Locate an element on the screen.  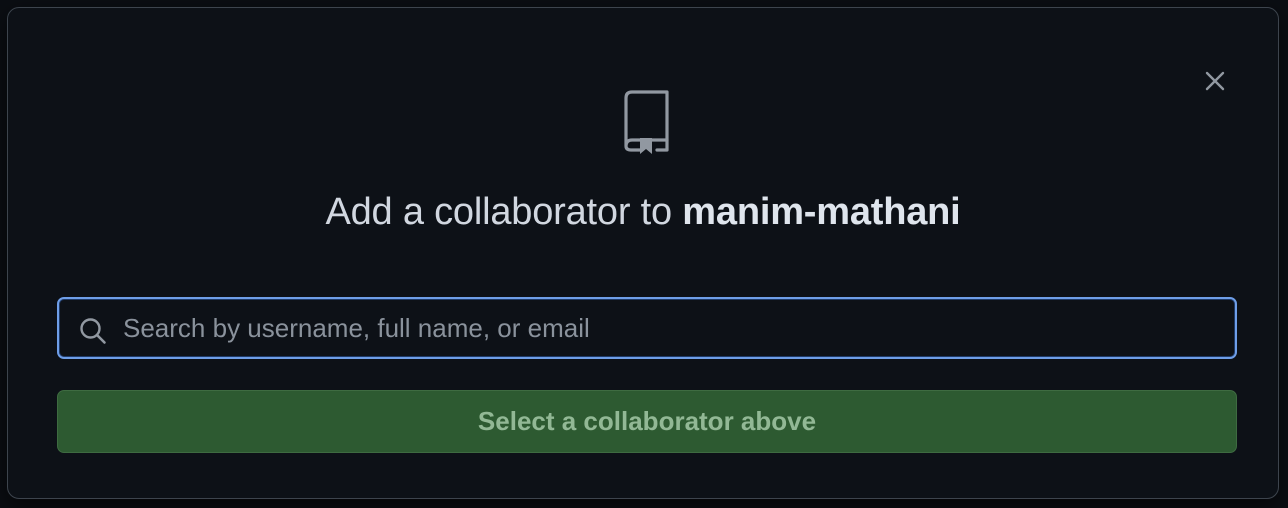
dialog-title: Add a collaborator to manim-mathani is located at coordinates (643, 212).